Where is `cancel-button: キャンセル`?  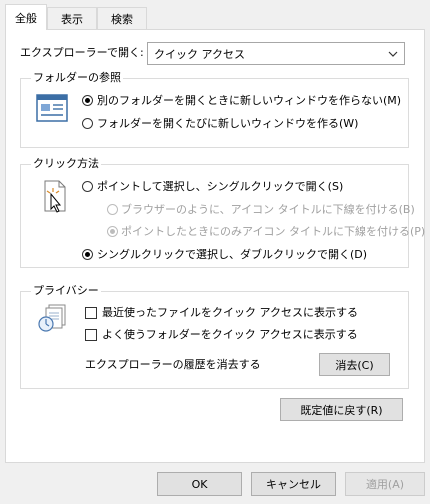 cancel-button: キャンセル is located at coordinates (293, 484).